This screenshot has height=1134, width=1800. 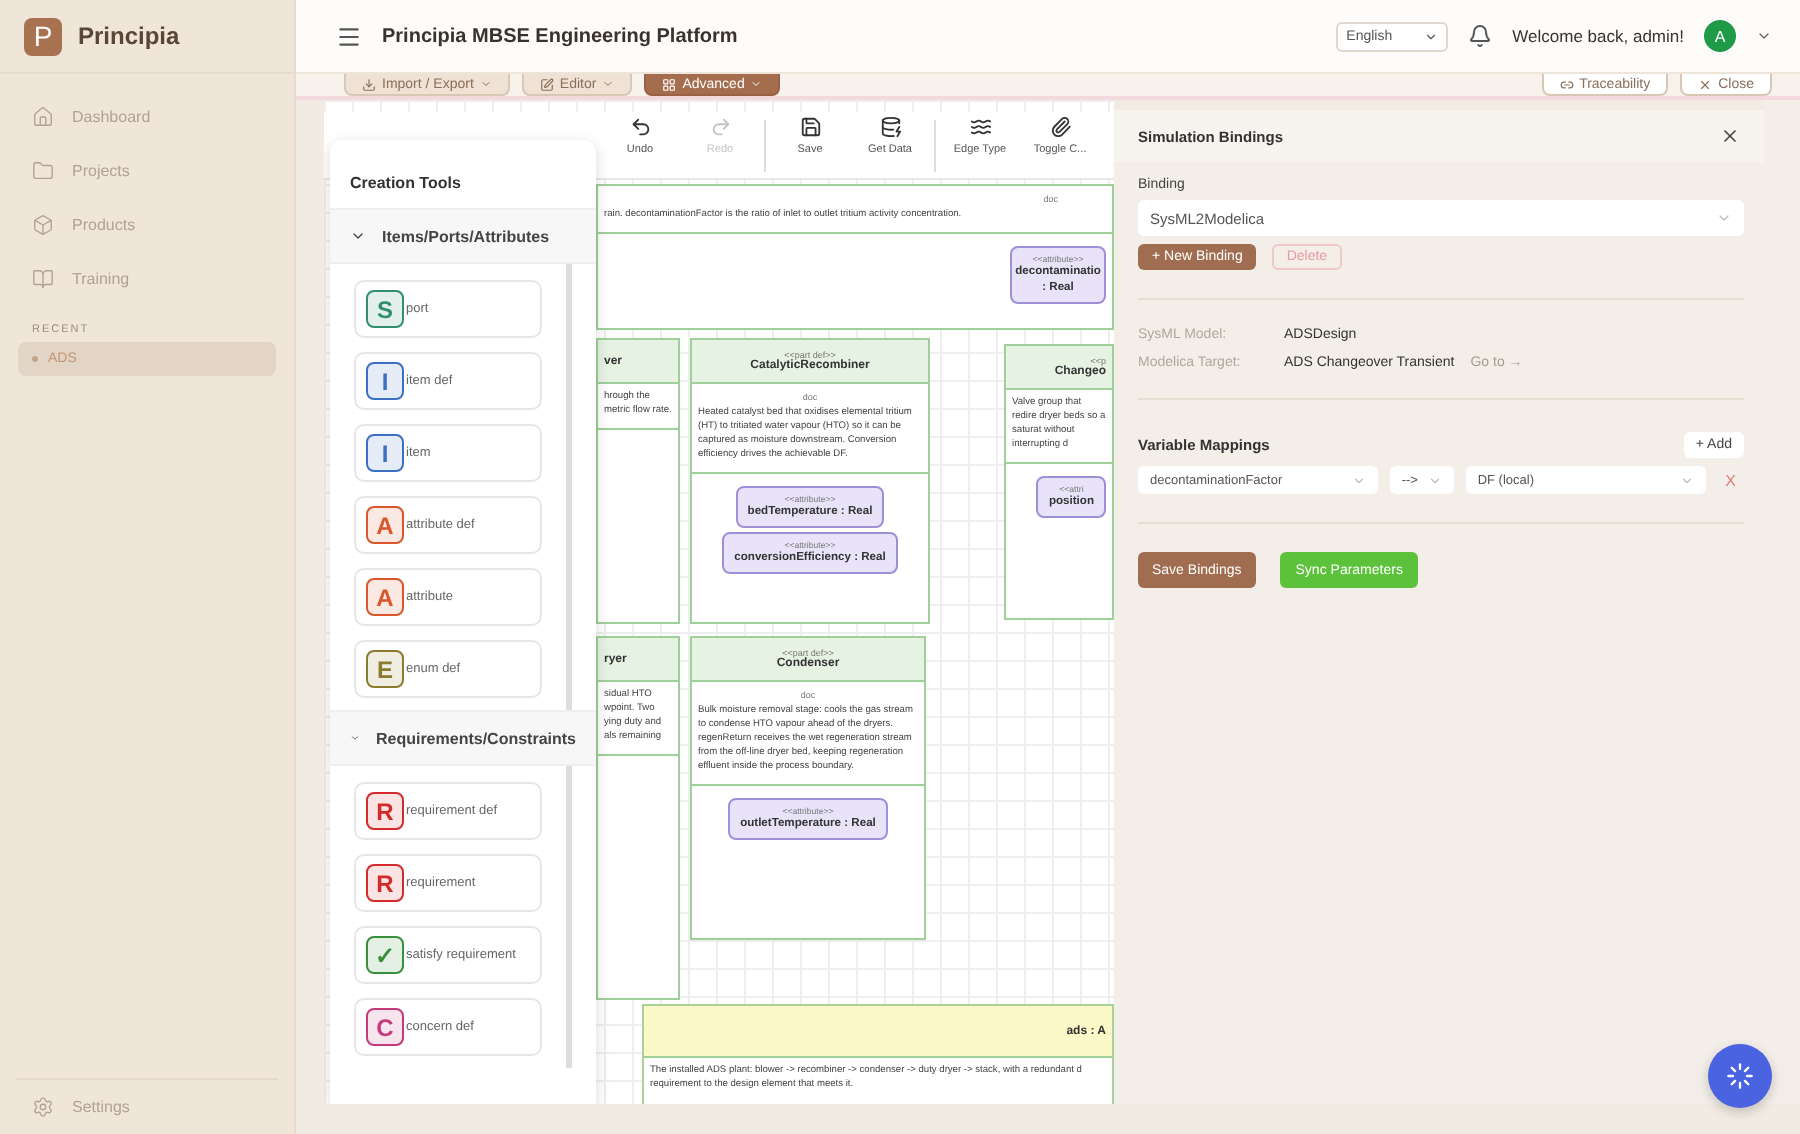 I want to click on redo-icon, so click(x=720, y=126).